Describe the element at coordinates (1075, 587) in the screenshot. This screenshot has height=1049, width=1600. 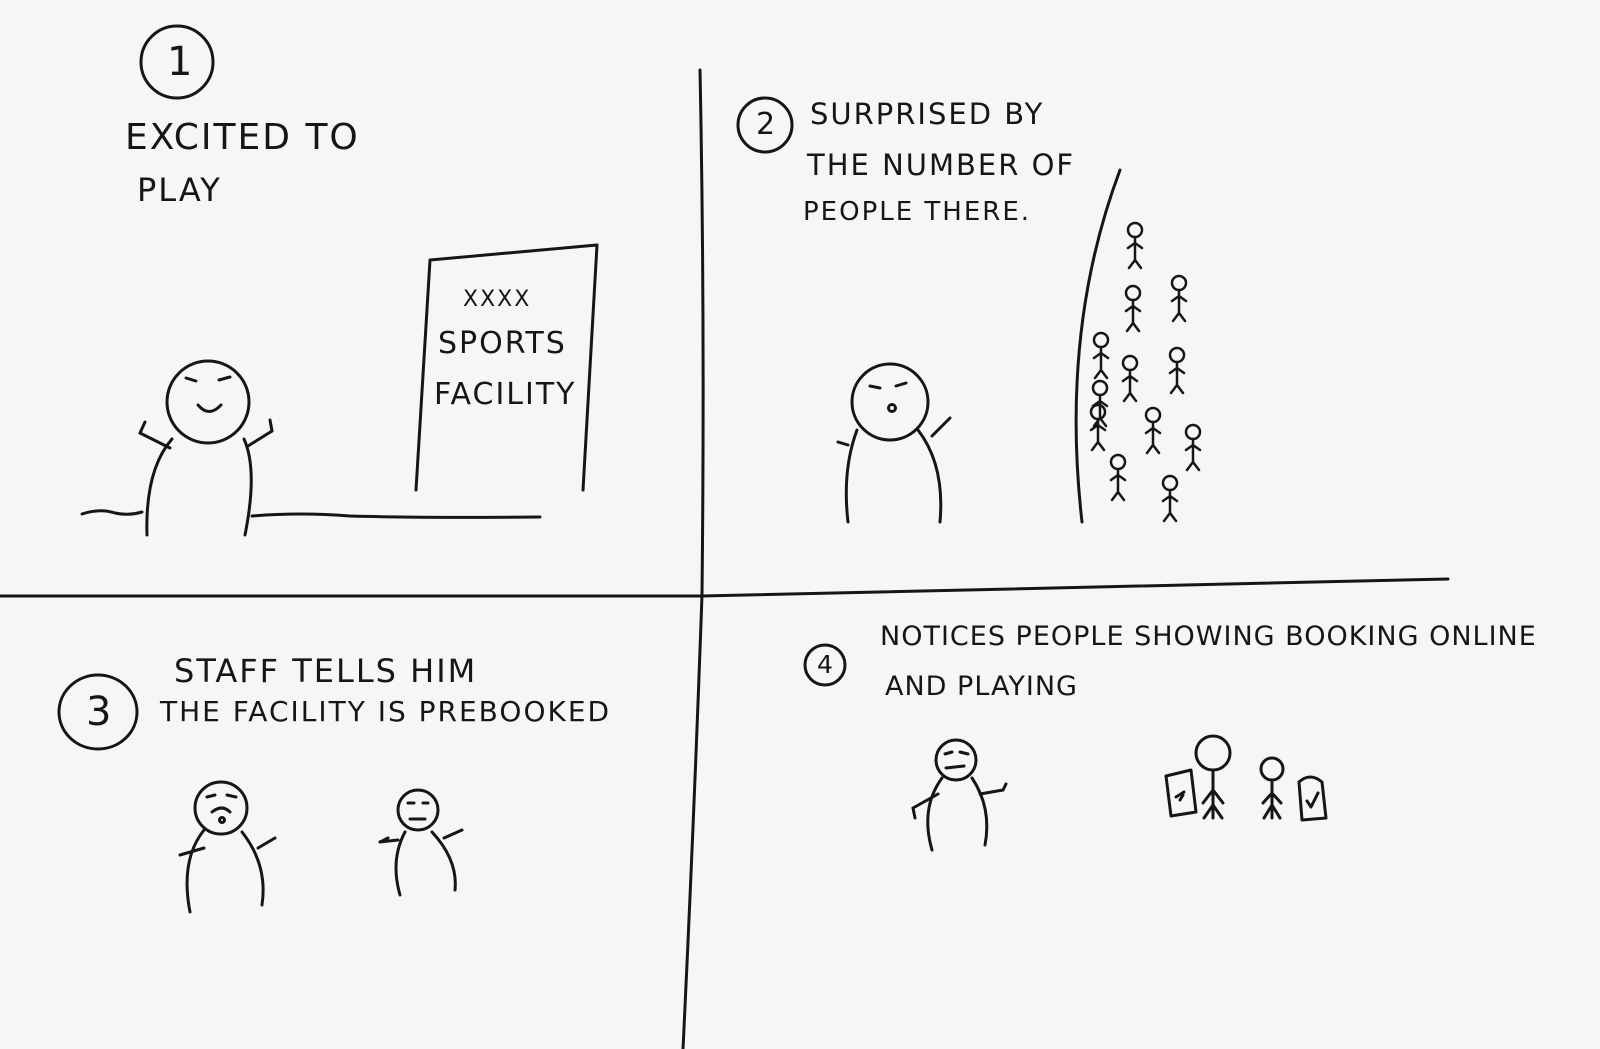
I see `horizontal-divider-right` at that location.